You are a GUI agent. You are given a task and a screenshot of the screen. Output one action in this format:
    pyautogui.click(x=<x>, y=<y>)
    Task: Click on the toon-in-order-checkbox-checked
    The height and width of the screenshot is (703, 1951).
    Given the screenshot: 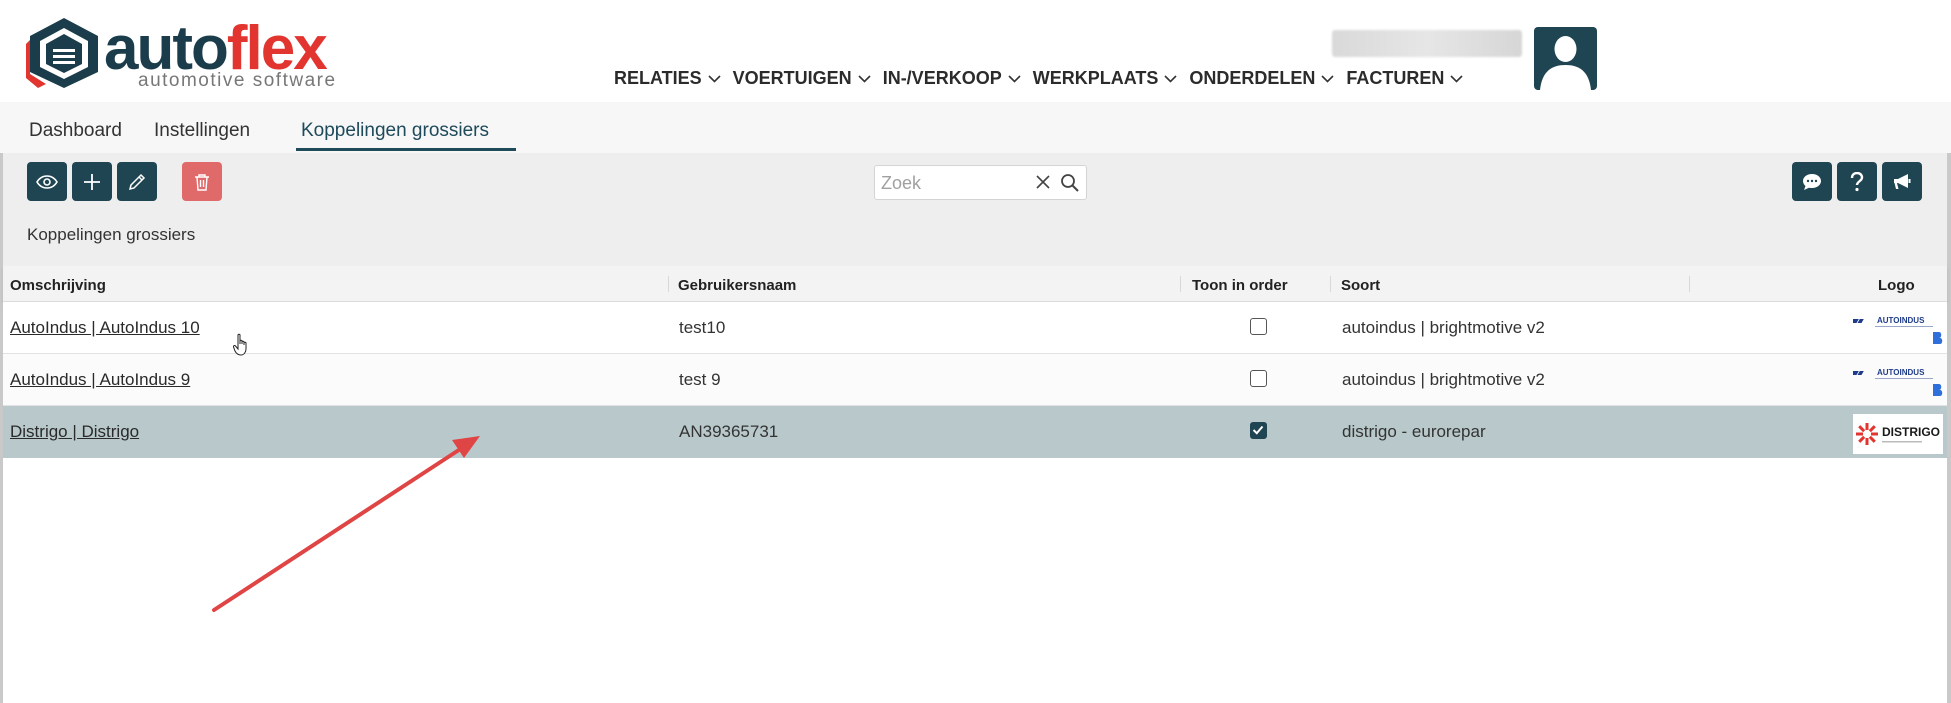 What is the action you would take?
    pyautogui.click(x=1258, y=430)
    